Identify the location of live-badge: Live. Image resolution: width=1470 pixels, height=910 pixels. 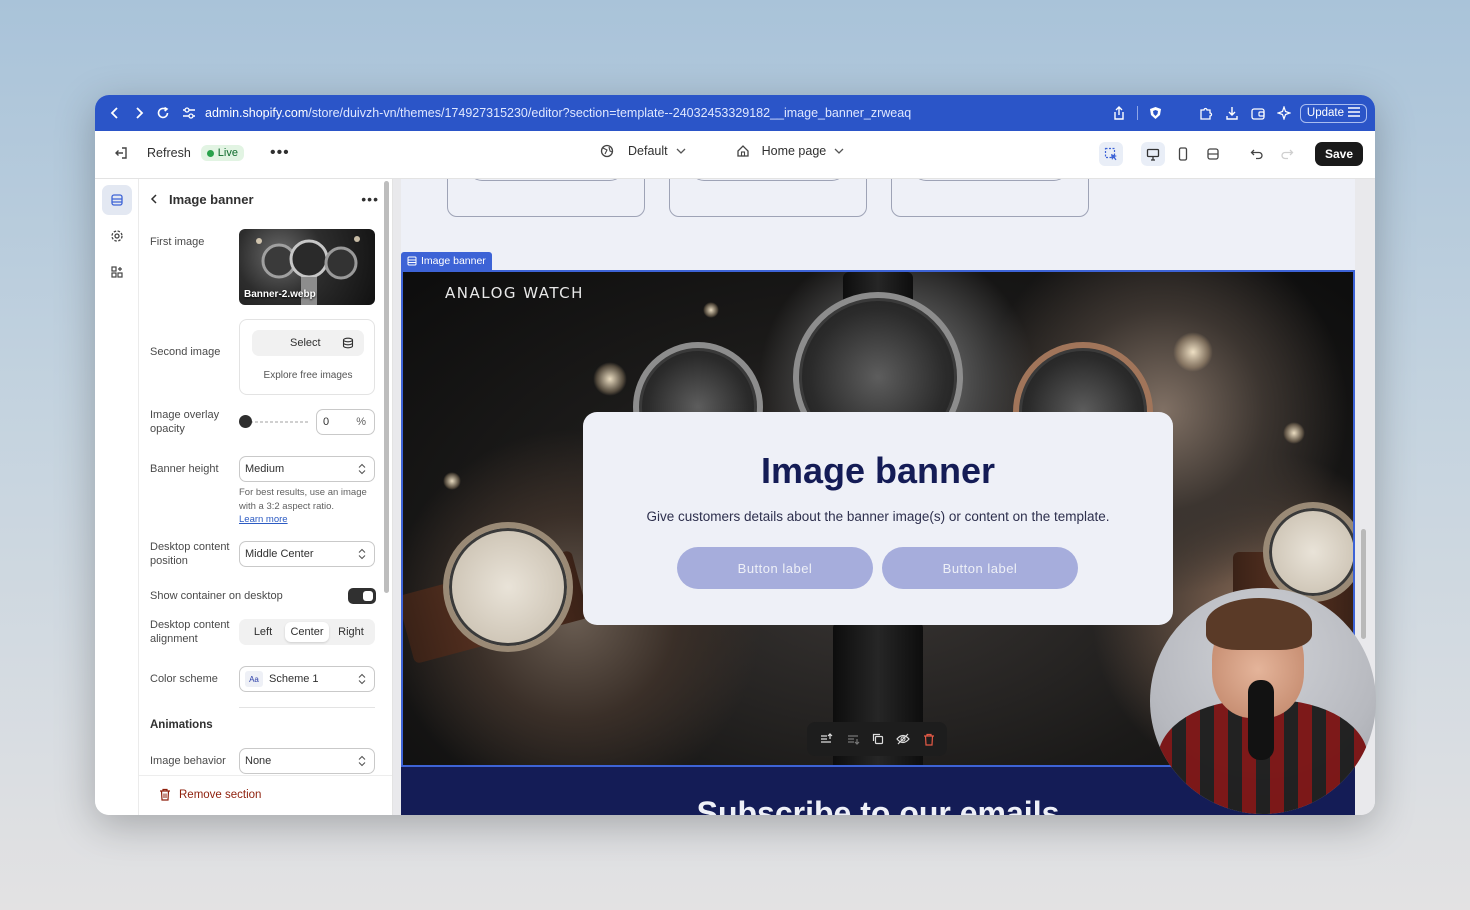
(222, 153).